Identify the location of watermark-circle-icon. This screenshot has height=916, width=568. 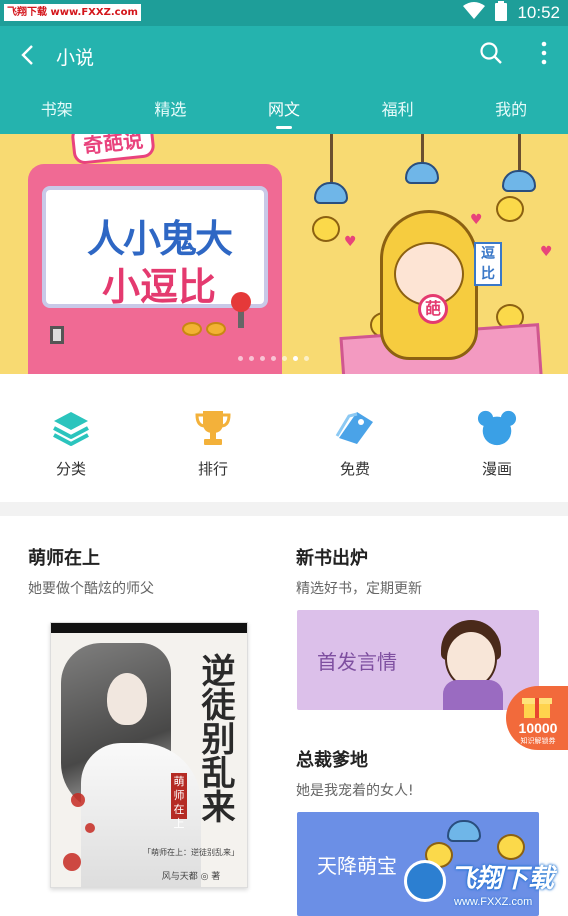
(425, 881).